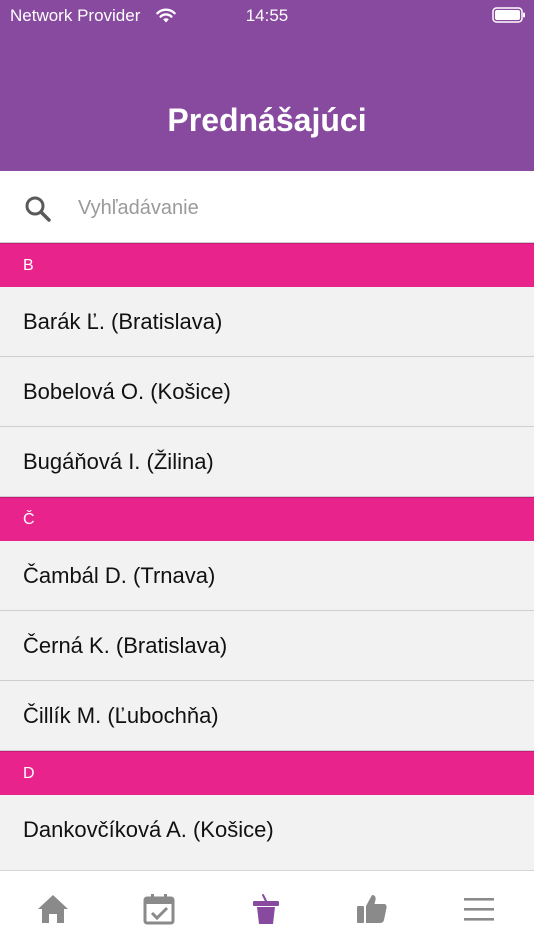  Describe the element at coordinates (508, 15) in the screenshot. I see `battery-icon` at that location.